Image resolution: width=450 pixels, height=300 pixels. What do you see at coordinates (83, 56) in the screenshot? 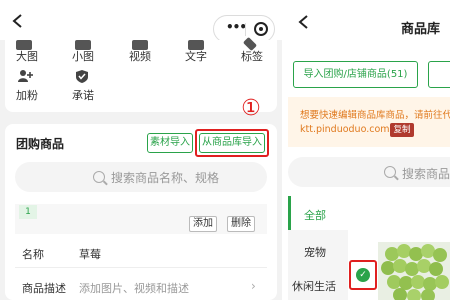
I see `format-small-image: 小图` at bounding box center [83, 56].